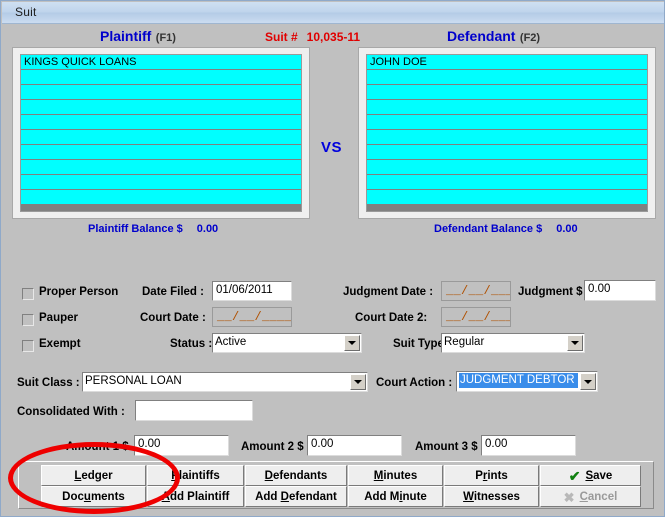 The height and width of the screenshot is (517, 665). I want to click on status-label: Status :, so click(191, 344).